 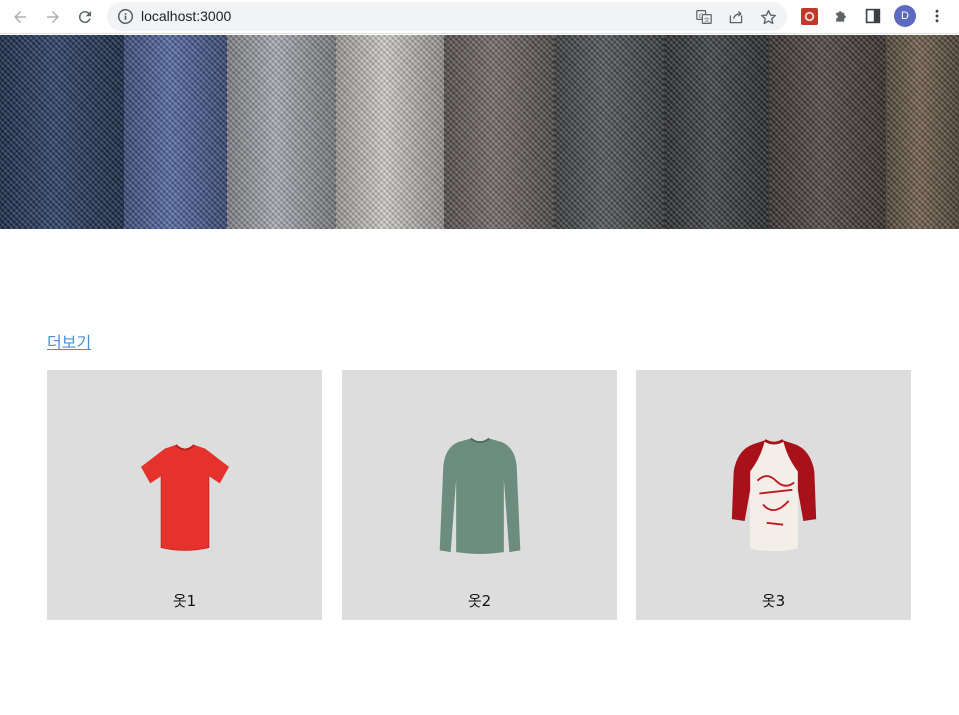 I want to click on product-card: 옷2, so click(x=479, y=495).